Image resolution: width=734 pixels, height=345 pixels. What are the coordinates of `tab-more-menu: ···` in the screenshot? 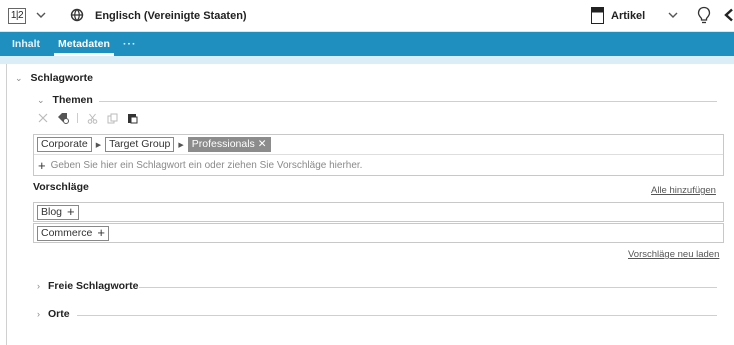 It's located at (130, 44).